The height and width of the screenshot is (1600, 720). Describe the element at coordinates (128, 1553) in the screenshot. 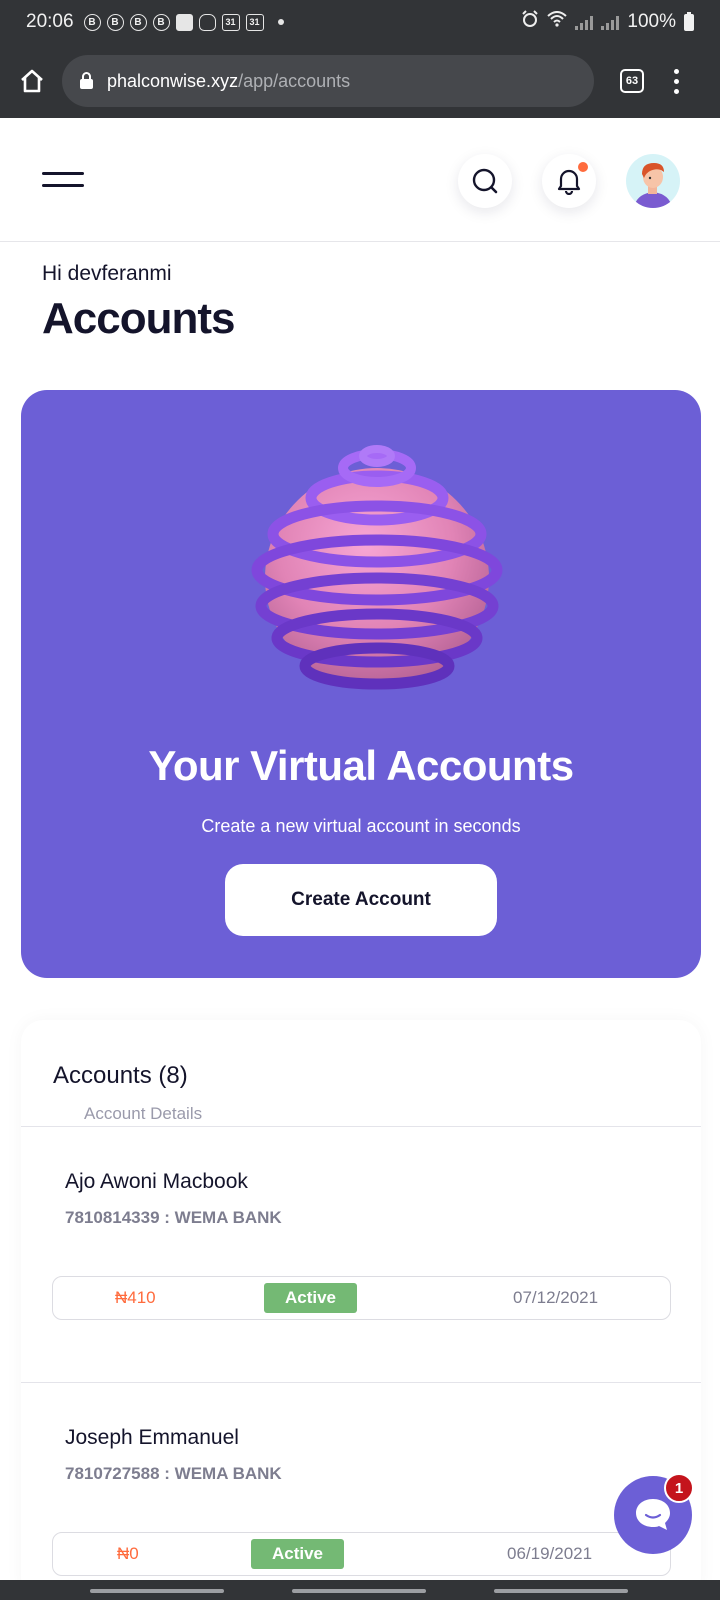

I see `account-balance: ₦0` at that location.